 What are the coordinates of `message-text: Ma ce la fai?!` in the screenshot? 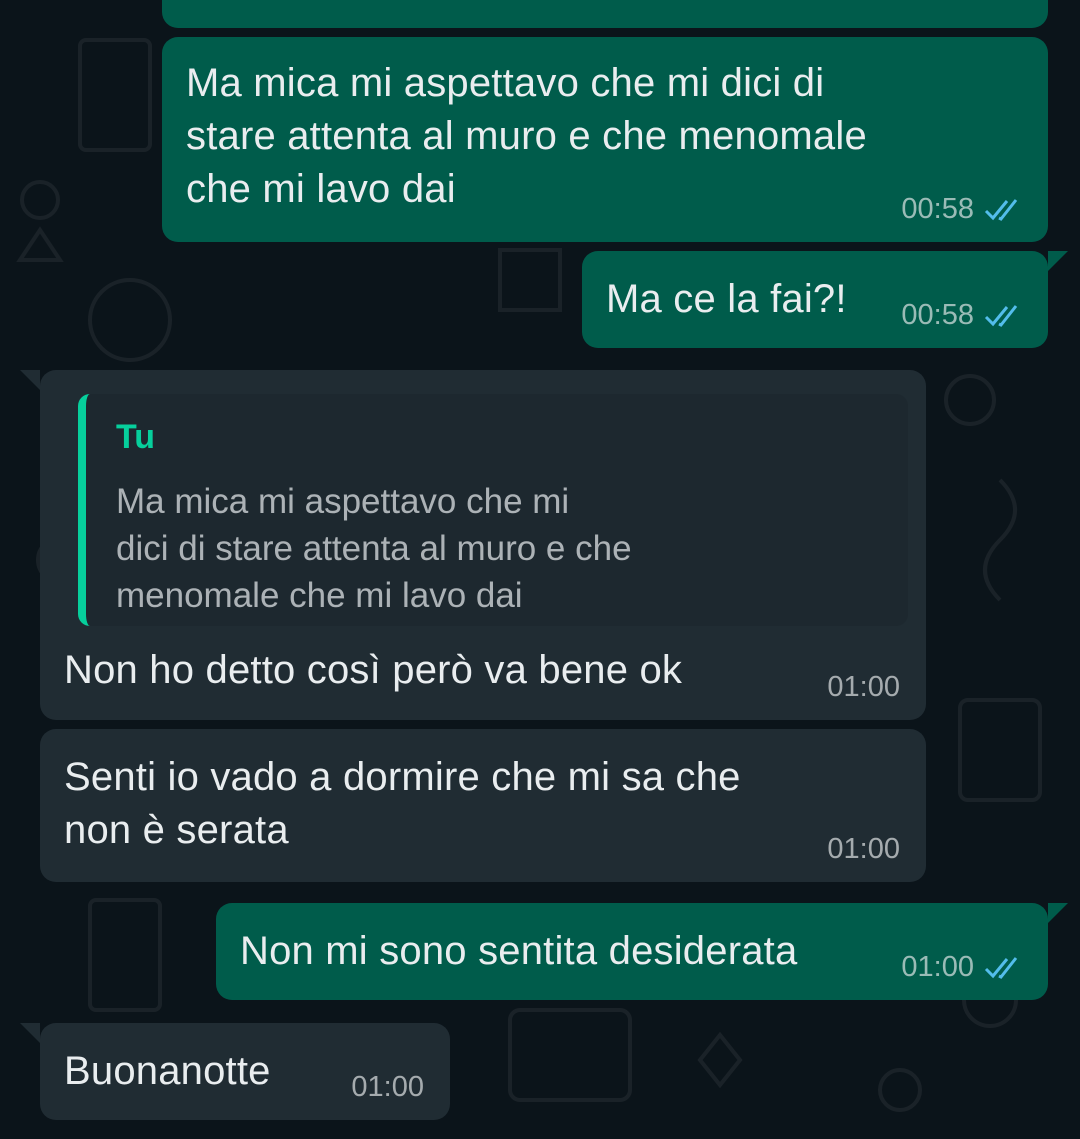 It's located at (726, 299).